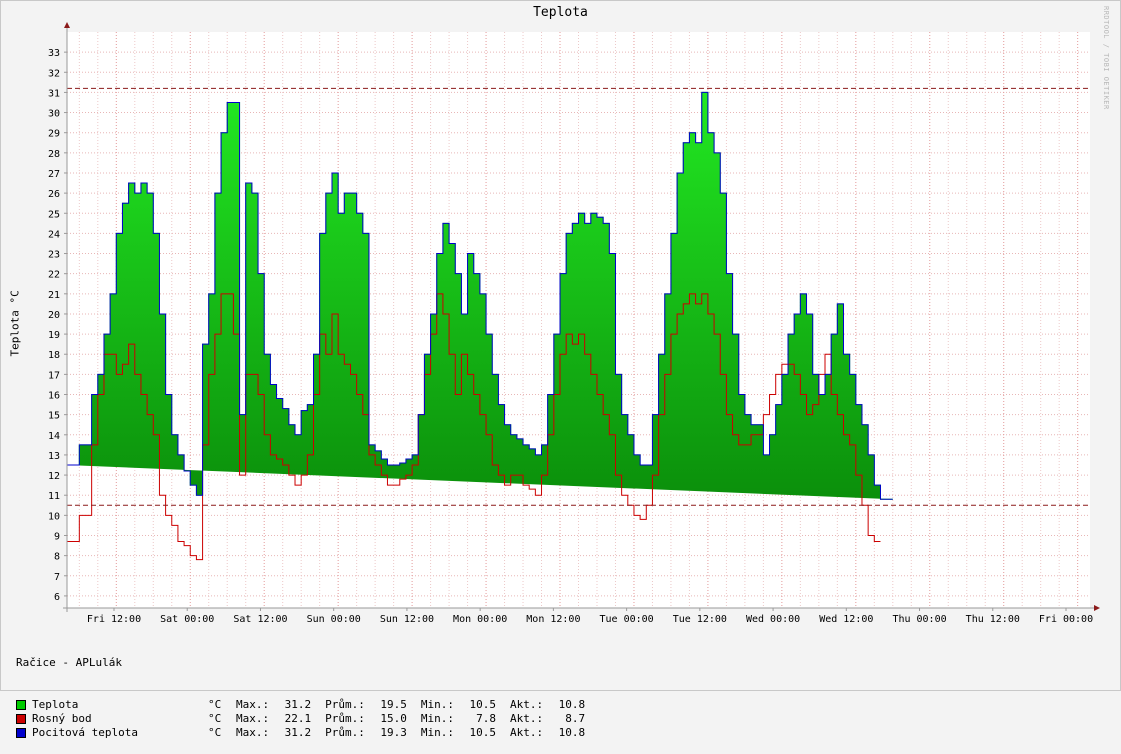 The image size is (1121, 754). I want to click on y-tick-label: 15, so click(54, 416).